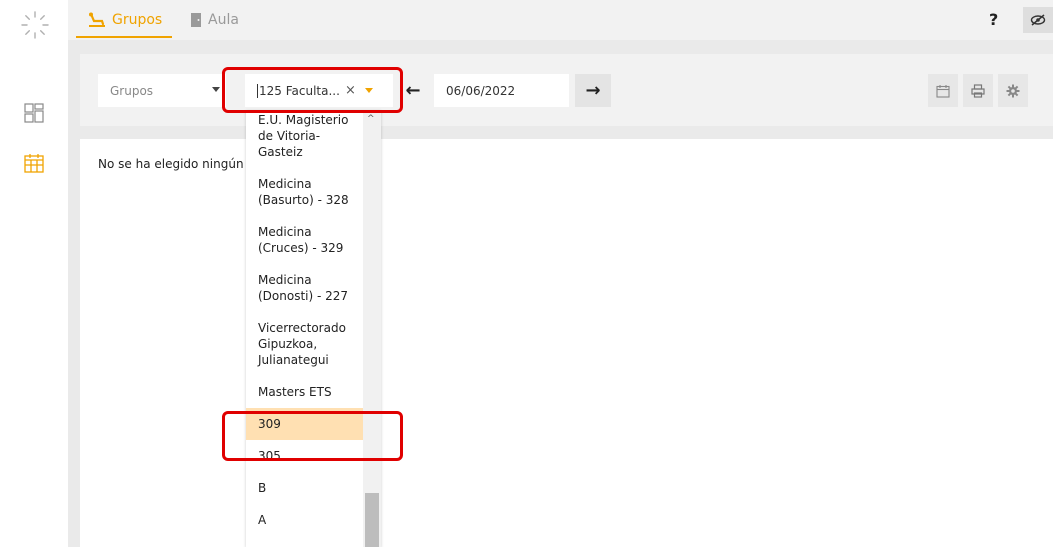  Describe the element at coordinates (196, 20) in the screenshot. I see `door-icon` at that location.